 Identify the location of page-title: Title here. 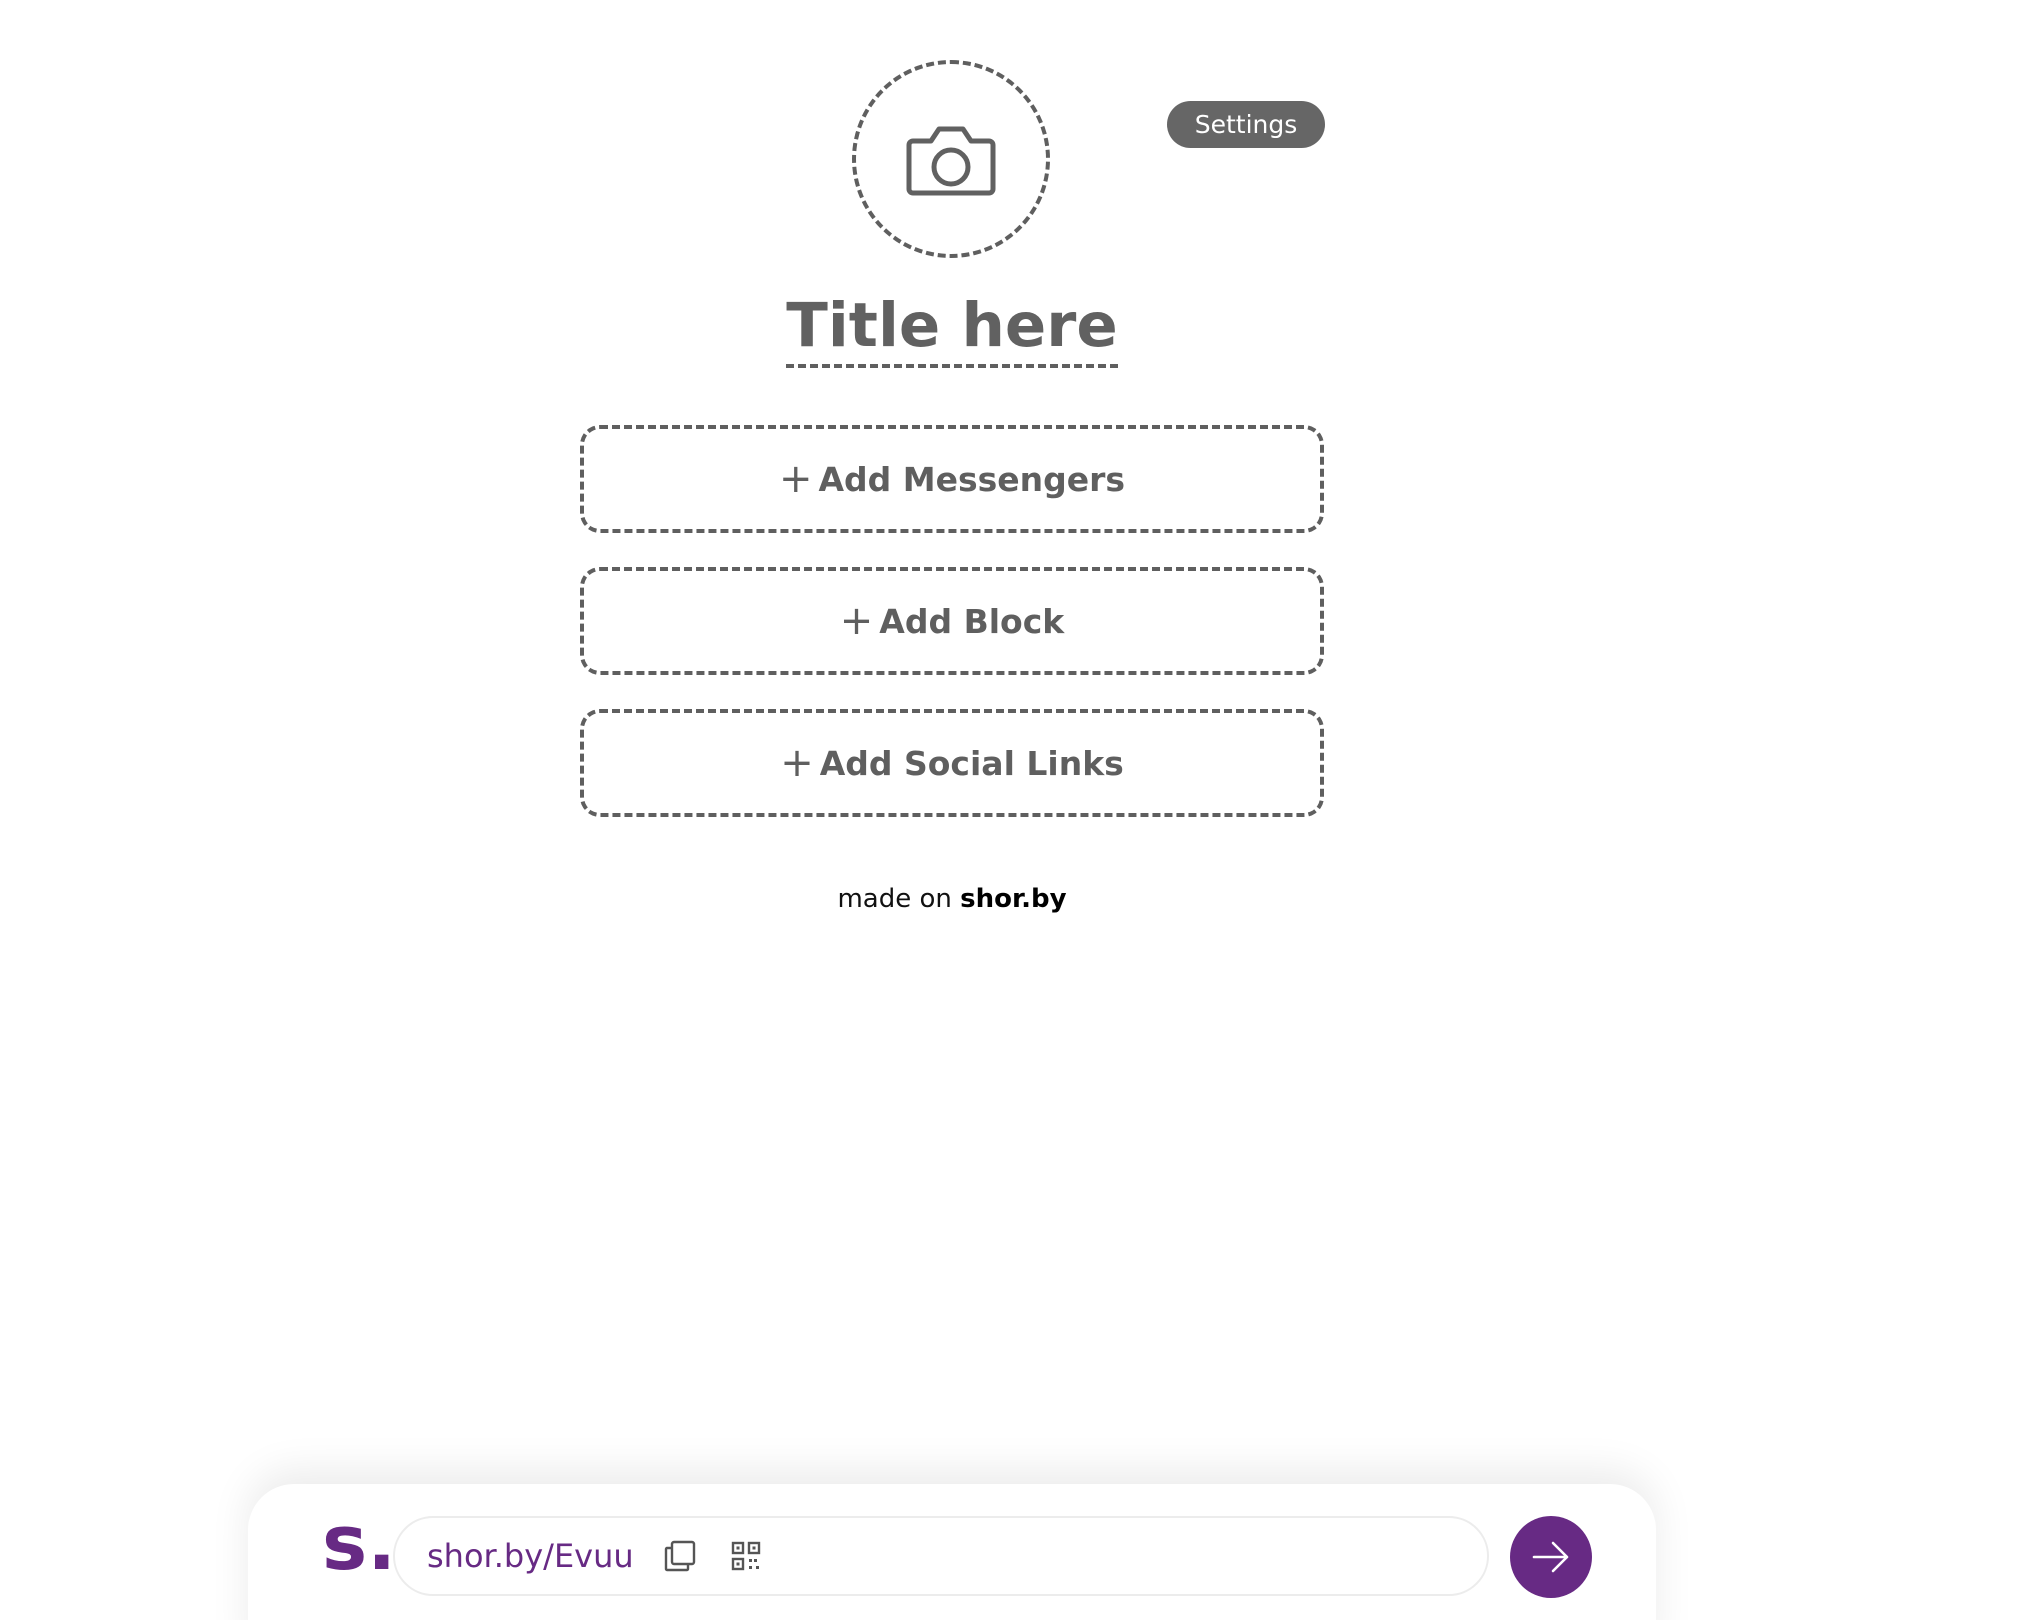
(952, 328).